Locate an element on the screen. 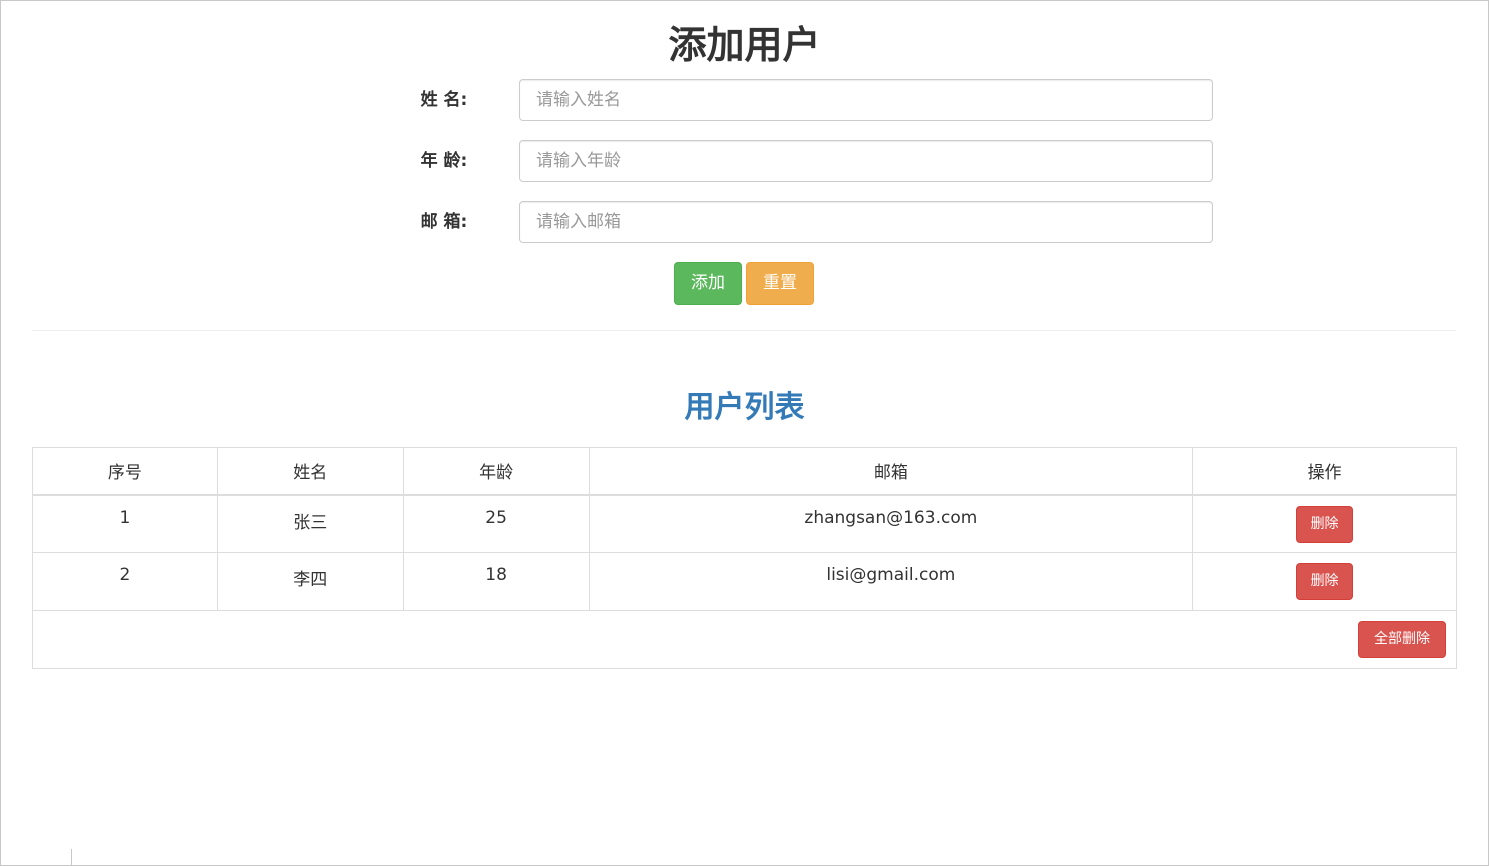  table-header-row: 序号 姓名 年龄 邮箱 操作 is located at coordinates (744, 471).